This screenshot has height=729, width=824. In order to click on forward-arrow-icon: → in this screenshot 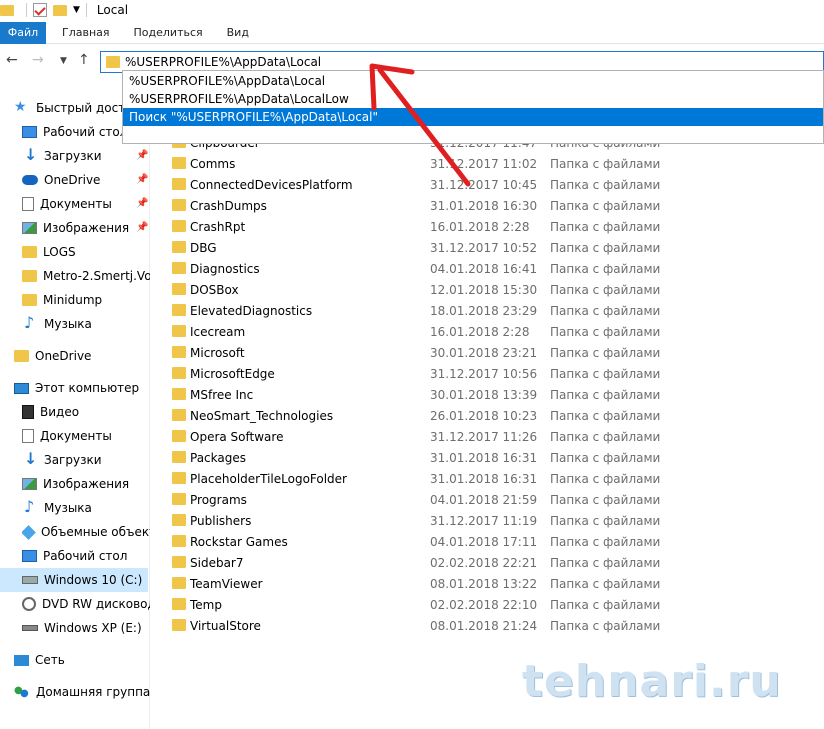, I will do `click(38, 60)`.